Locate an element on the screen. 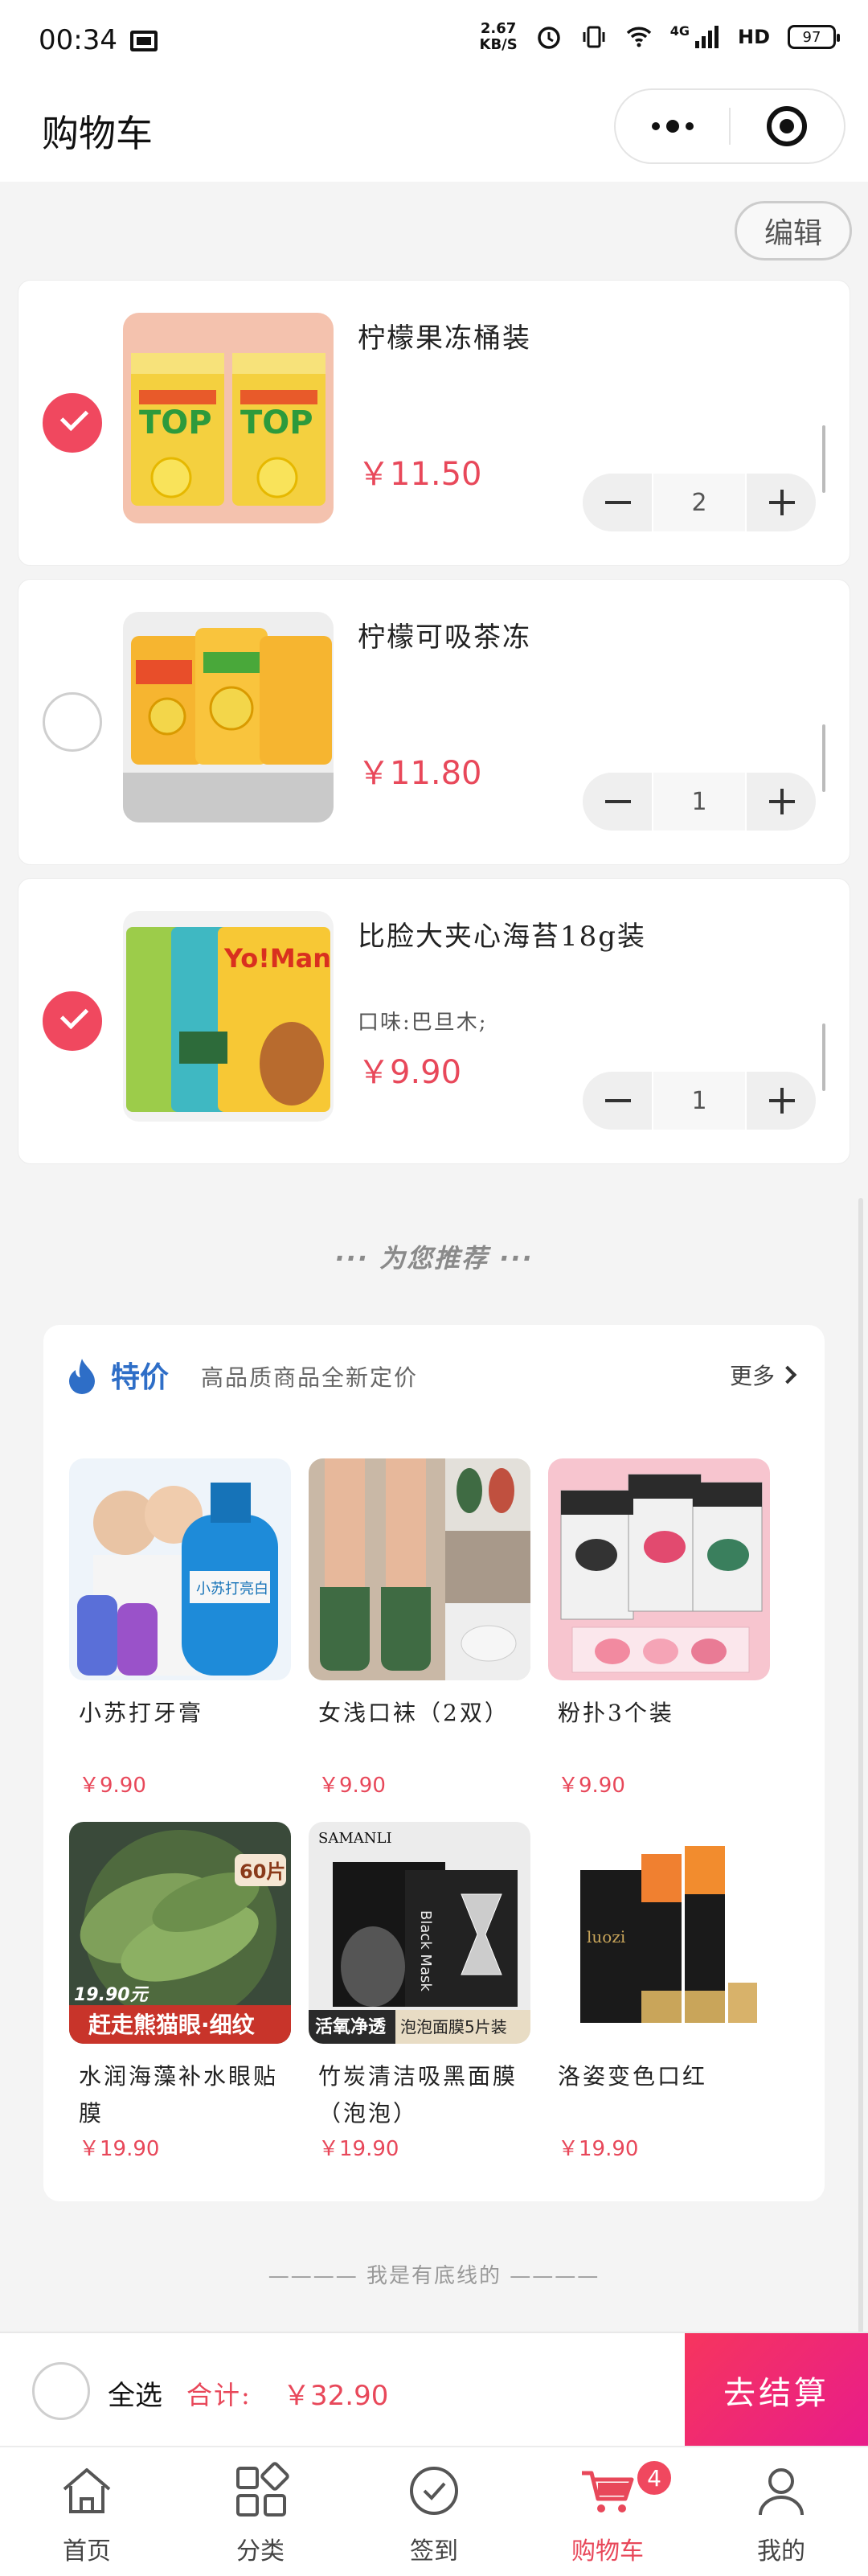 The width and height of the screenshot is (868, 2576). product-image: 60片 19.90元 赶走熊猫眼·细纹 is located at coordinates (180, 1933).